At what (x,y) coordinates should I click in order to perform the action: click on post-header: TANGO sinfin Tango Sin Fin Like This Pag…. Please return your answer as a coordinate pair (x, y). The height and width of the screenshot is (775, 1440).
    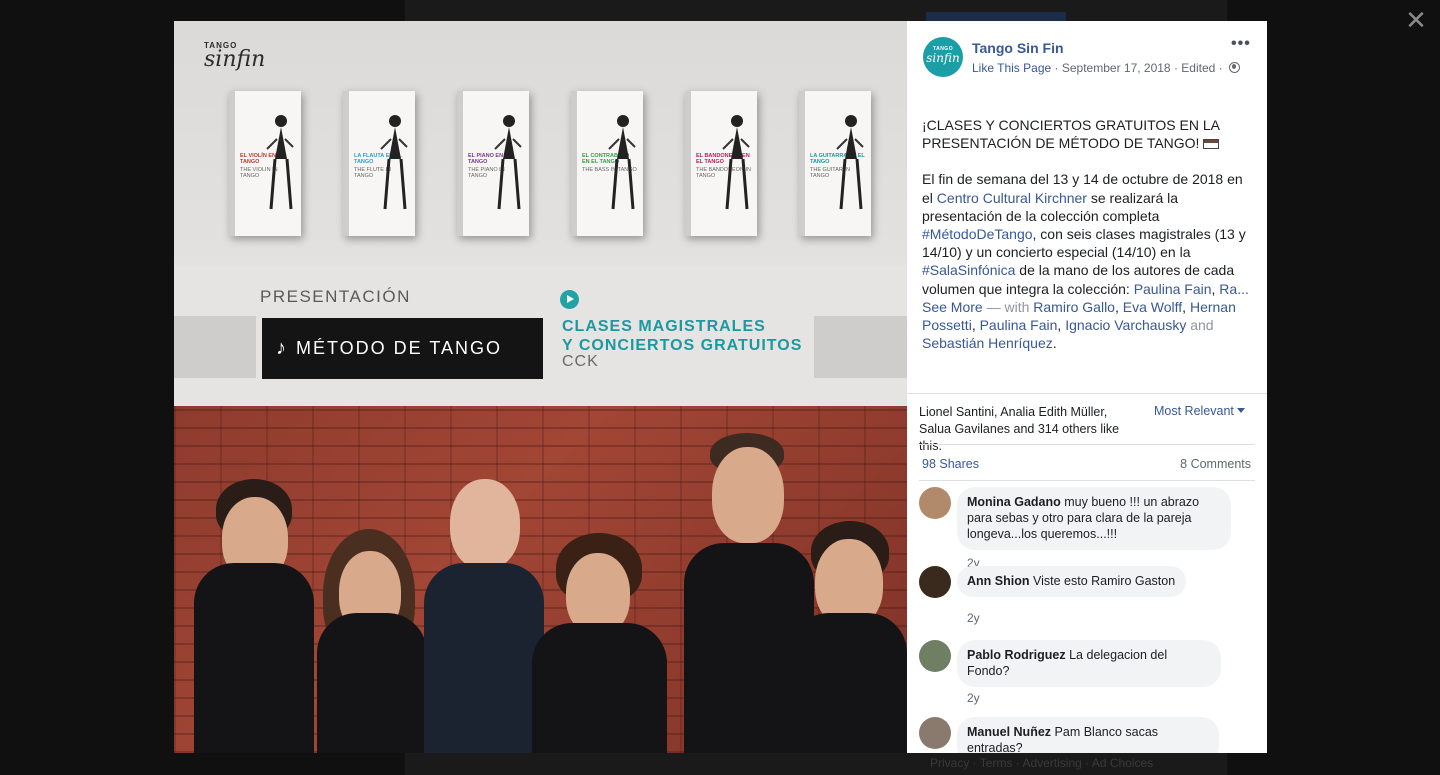
    Looking at the image, I should click on (1088, 59).